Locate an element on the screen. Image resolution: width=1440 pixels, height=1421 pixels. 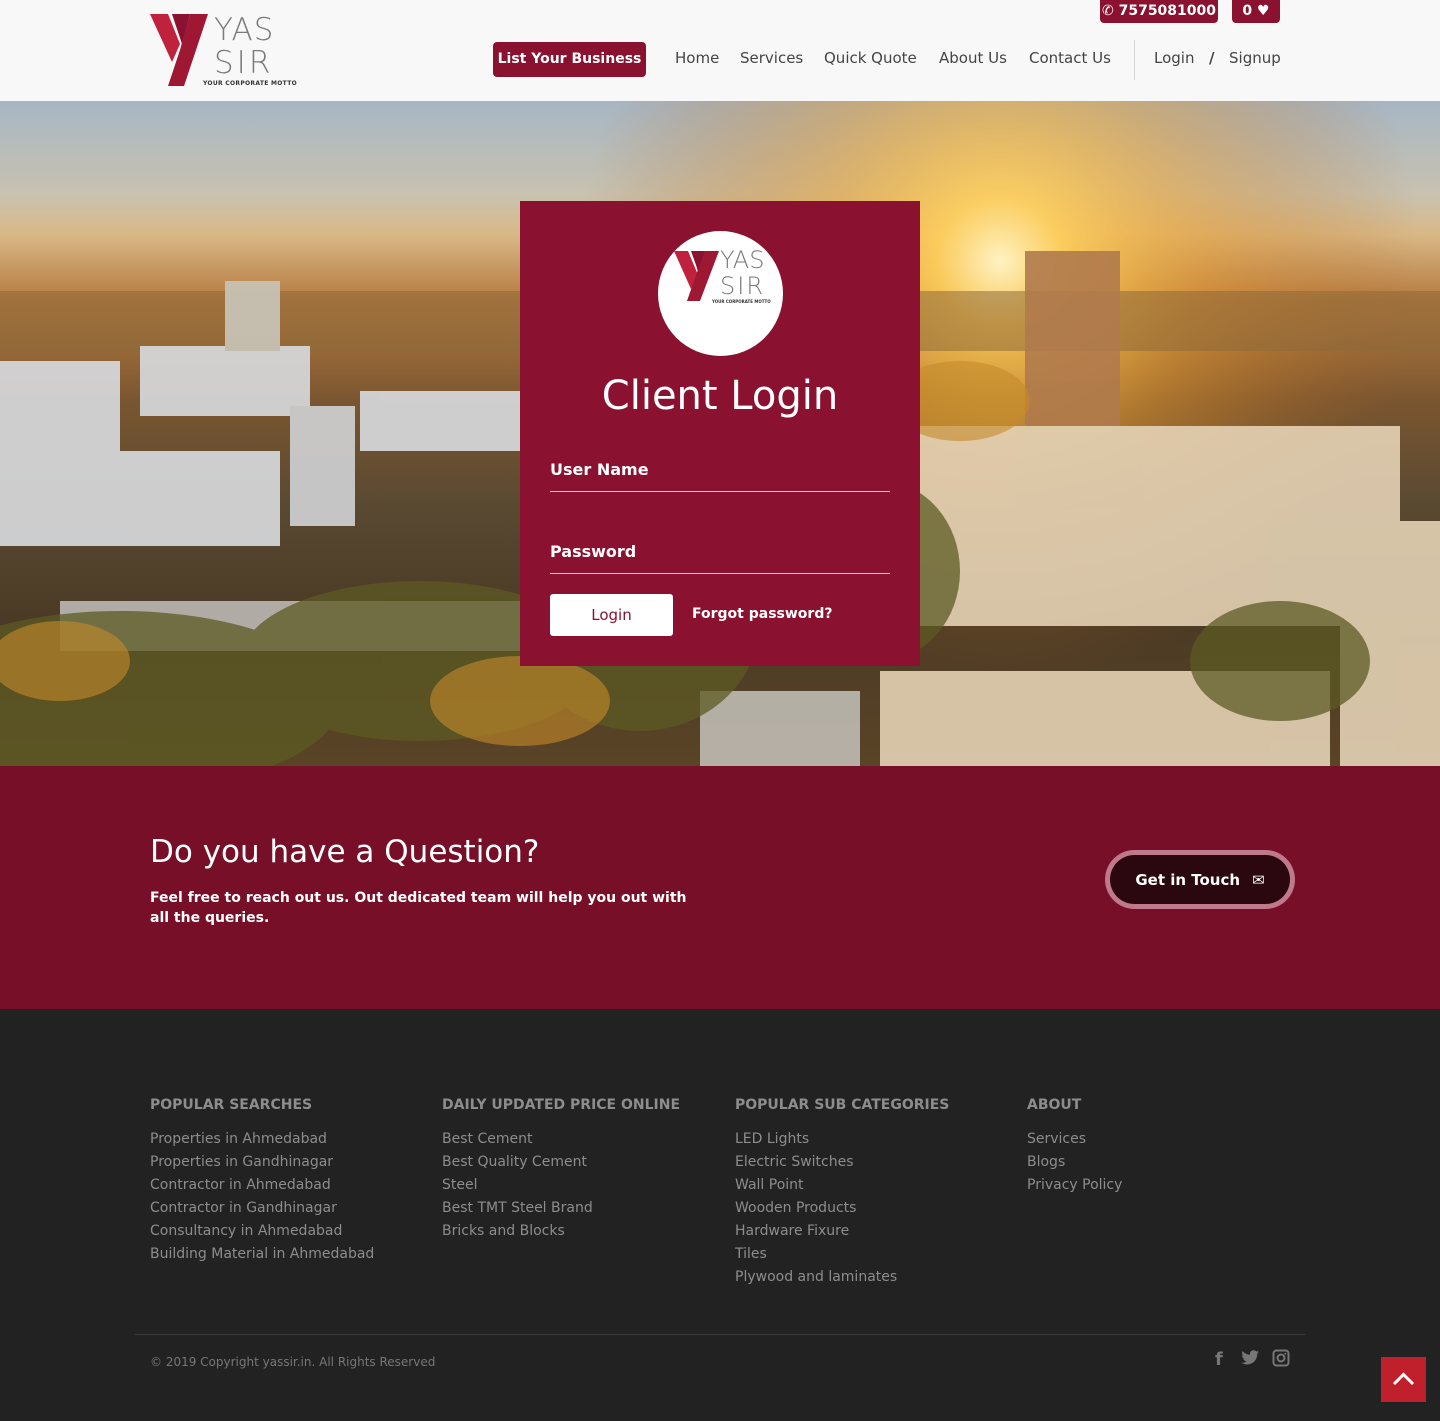
card-logo-motto: YOUR CORPORATE MOTTO is located at coordinates (741, 301).